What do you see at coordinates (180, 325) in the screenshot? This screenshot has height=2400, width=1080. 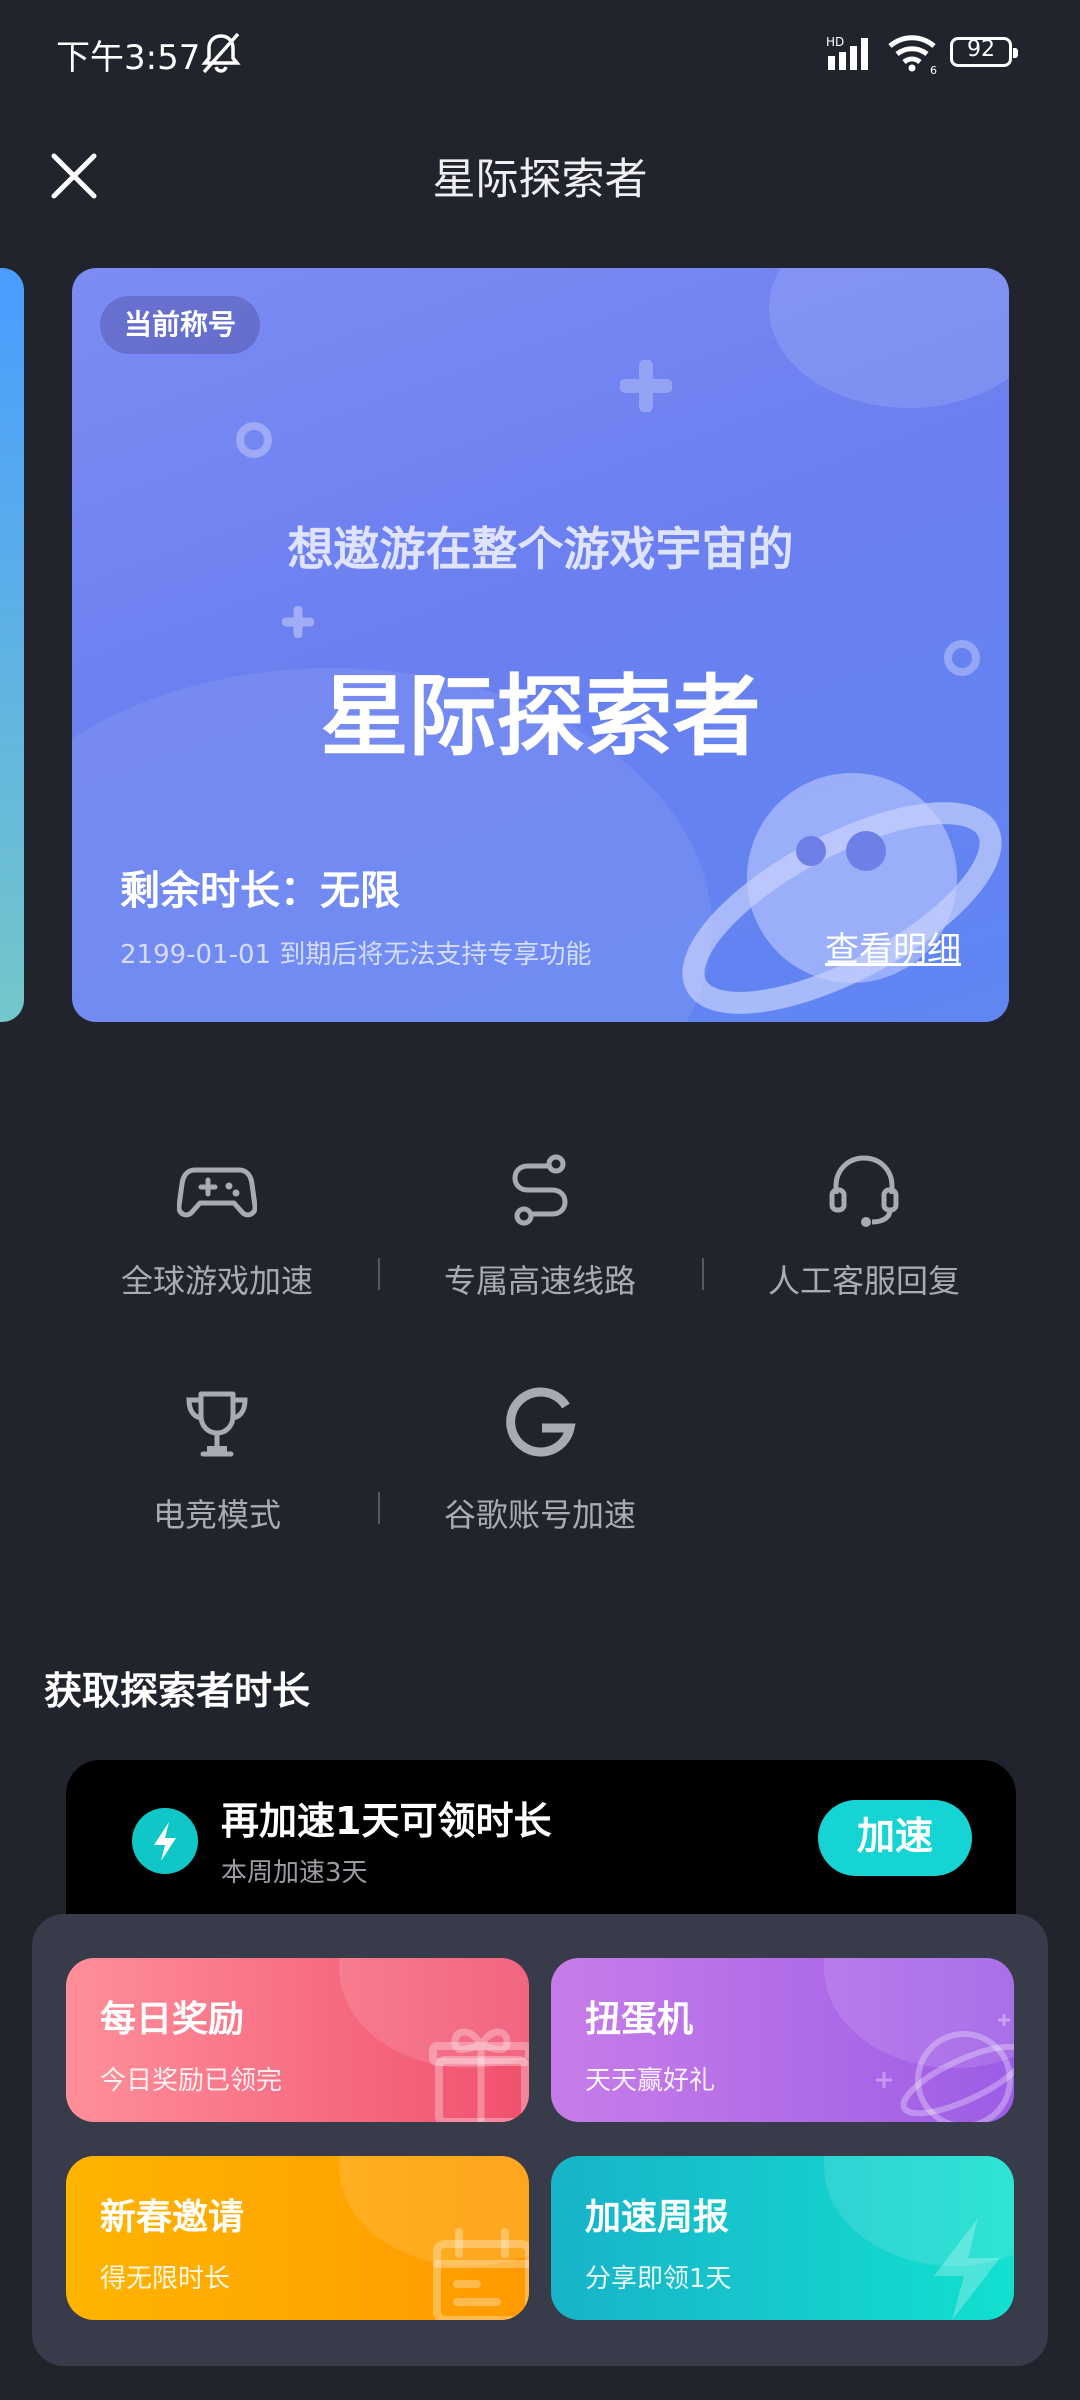 I see `current-title-badge: 当前称号` at bounding box center [180, 325].